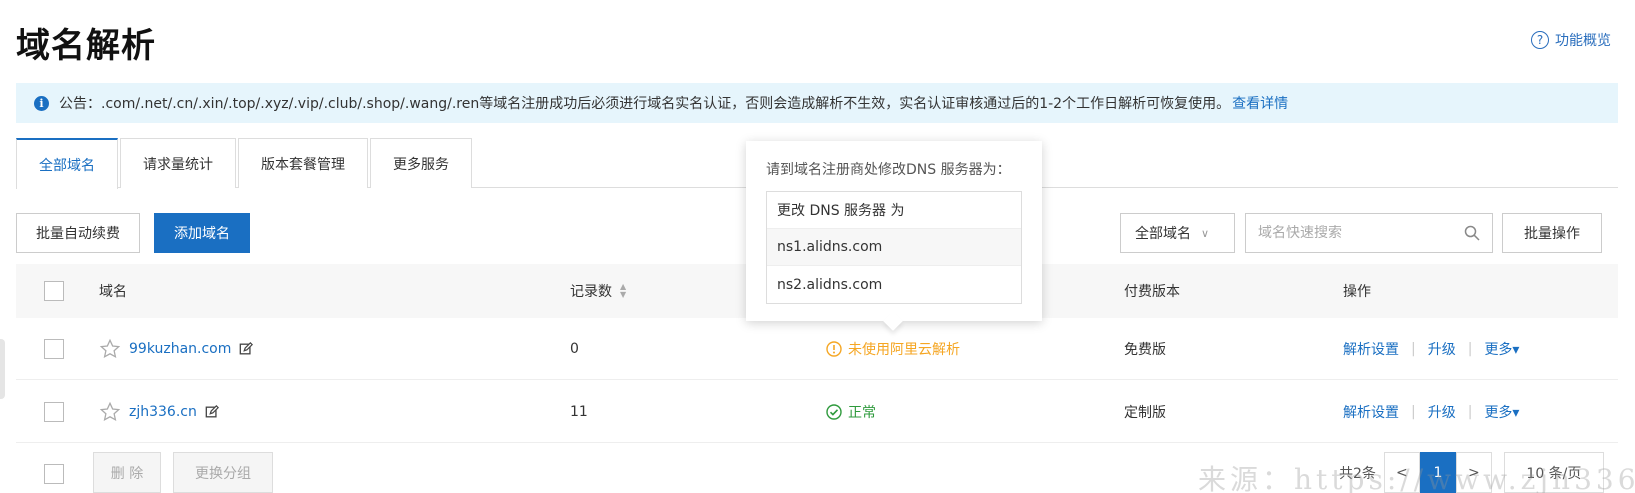 This screenshot has height=493, width=1635. Describe the element at coordinates (127, 472) in the screenshot. I see `delete-button: 删 除` at that location.